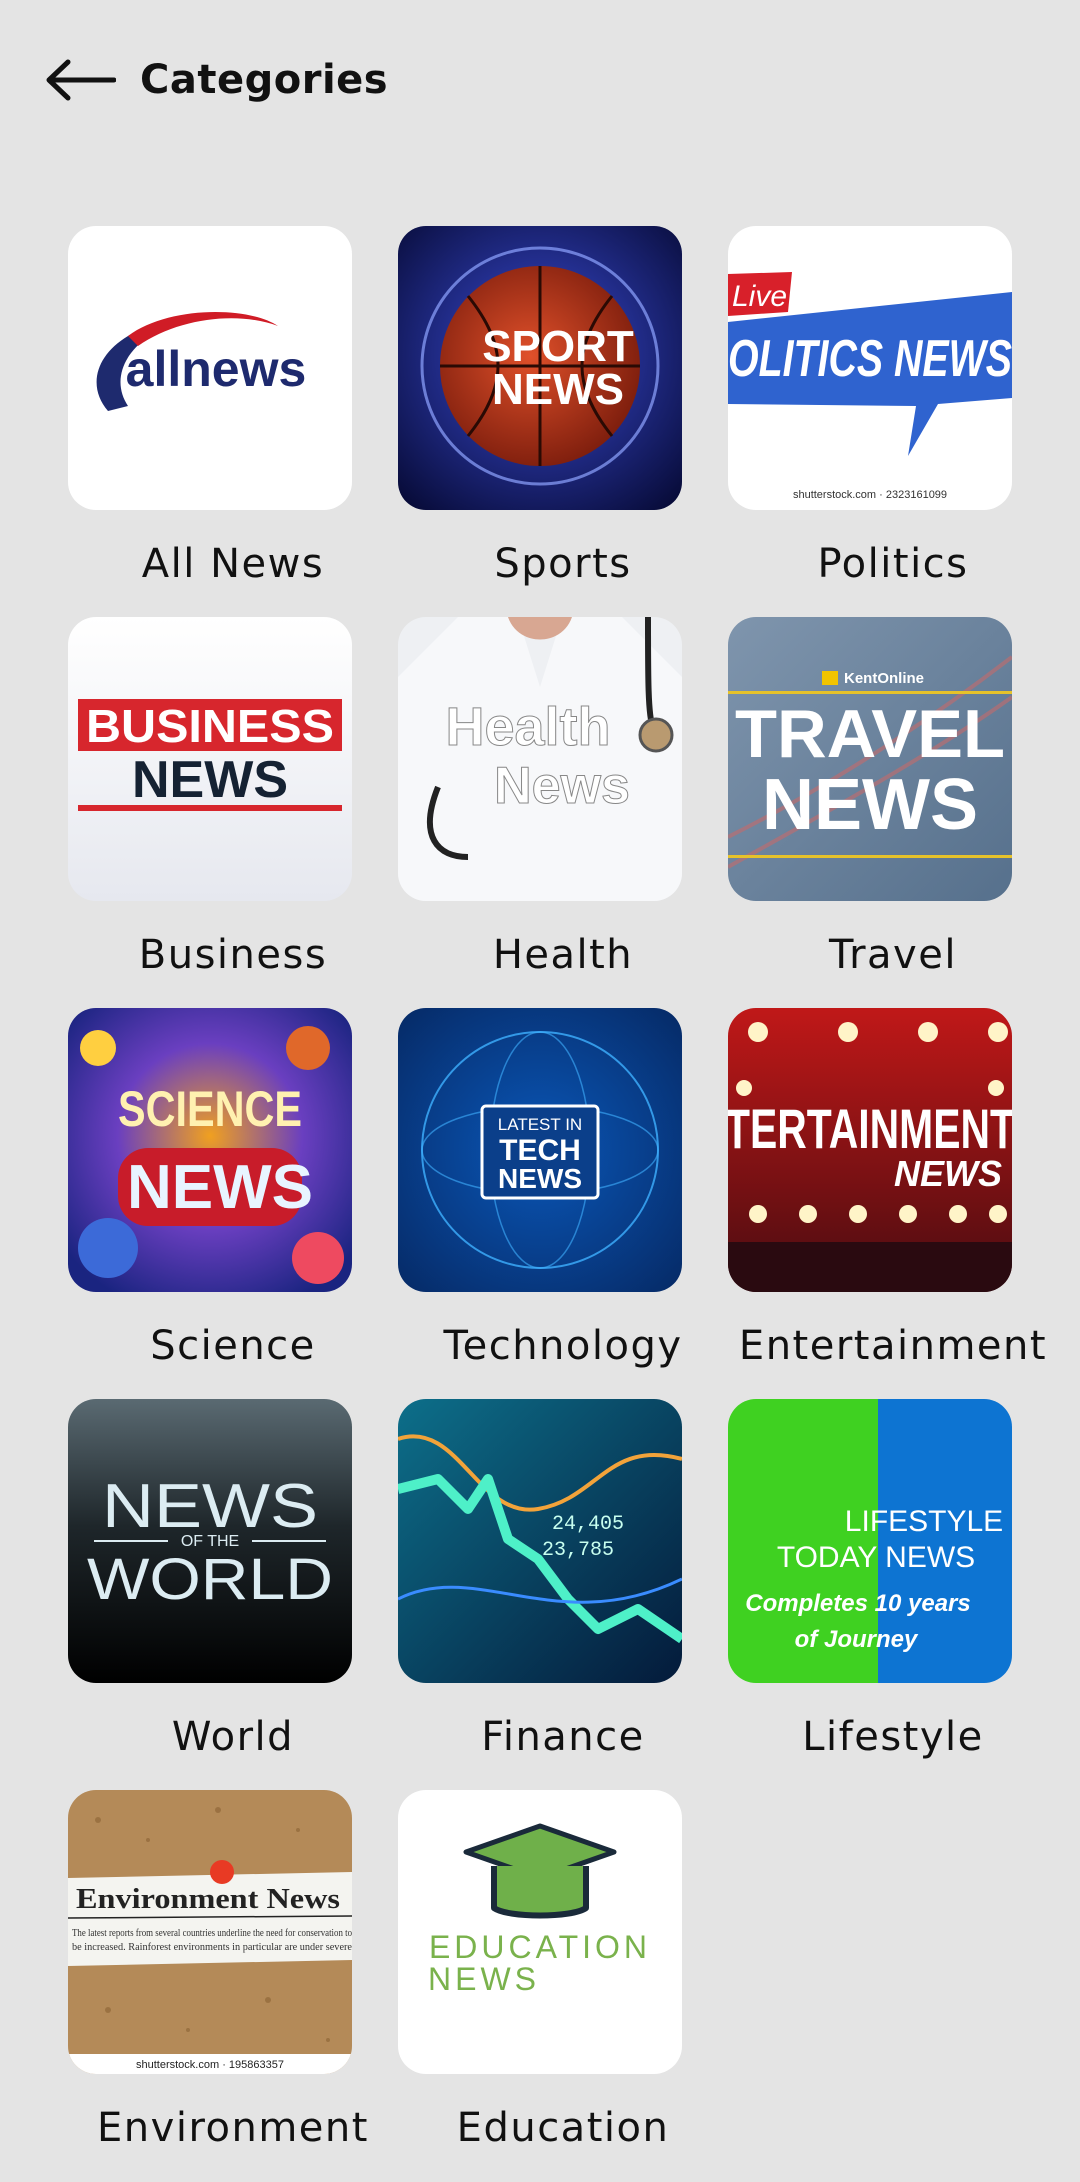 Image resolution: width=1080 pixels, height=2182 pixels. Describe the element at coordinates (563, 2128) in the screenshot. I see `category-label: Education` at that location.